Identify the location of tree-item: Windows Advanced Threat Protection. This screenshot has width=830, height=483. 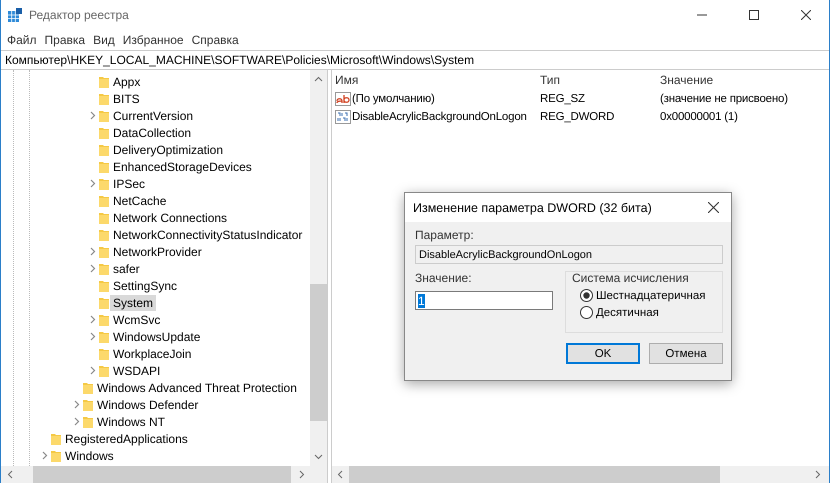
(197, 388).